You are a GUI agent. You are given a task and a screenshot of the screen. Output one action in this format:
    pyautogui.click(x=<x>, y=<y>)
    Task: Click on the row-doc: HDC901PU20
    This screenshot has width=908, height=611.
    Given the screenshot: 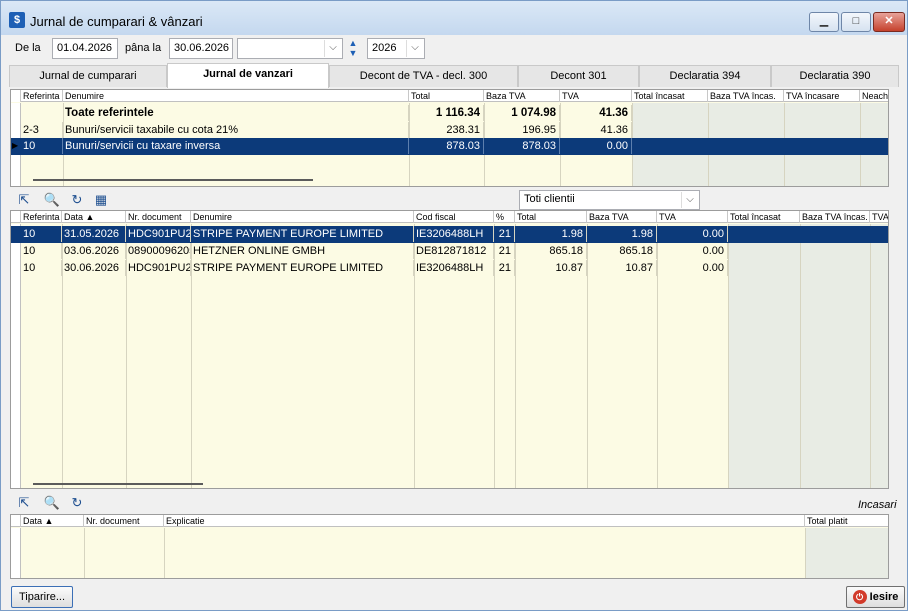 What is the action you would take?
    pyautogui.click(x=159, y=268)
    